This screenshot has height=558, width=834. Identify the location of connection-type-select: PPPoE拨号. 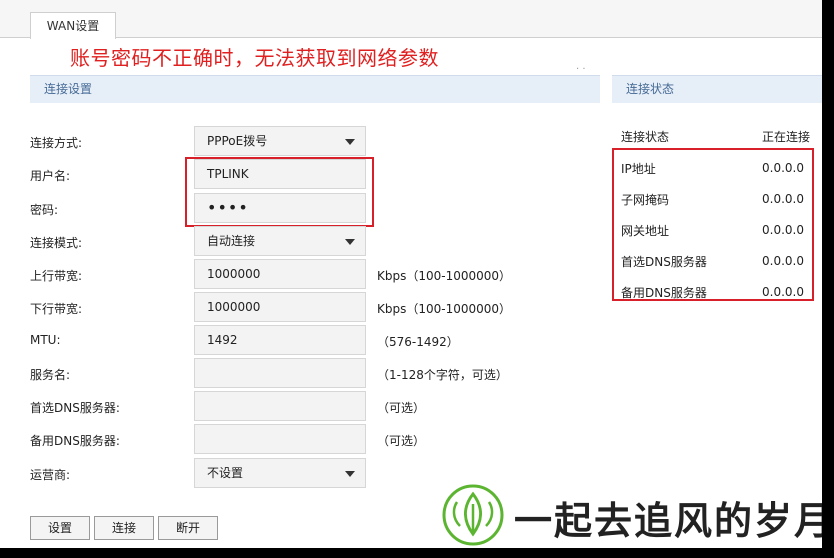
(280, 141).